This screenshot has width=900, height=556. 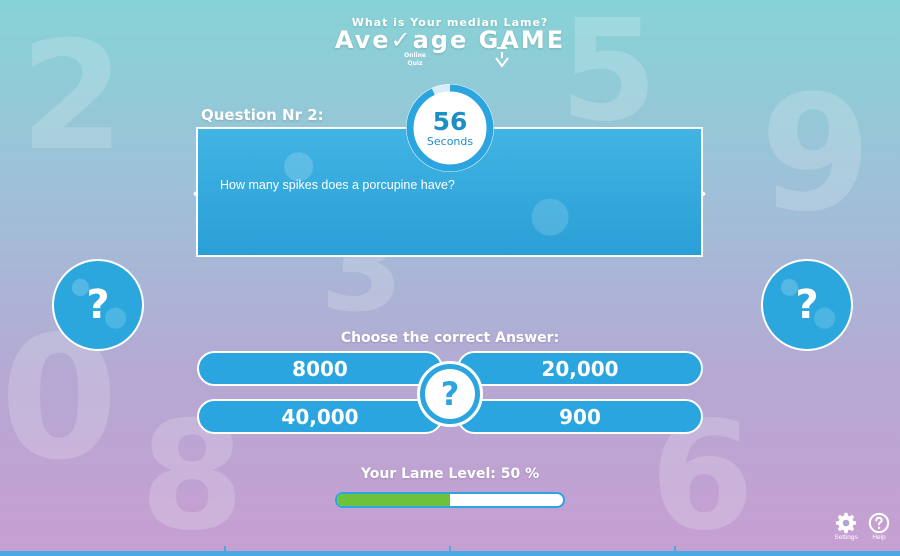 I want to click on next-question-chevron-icon: ›, so click(x=703, y=193).